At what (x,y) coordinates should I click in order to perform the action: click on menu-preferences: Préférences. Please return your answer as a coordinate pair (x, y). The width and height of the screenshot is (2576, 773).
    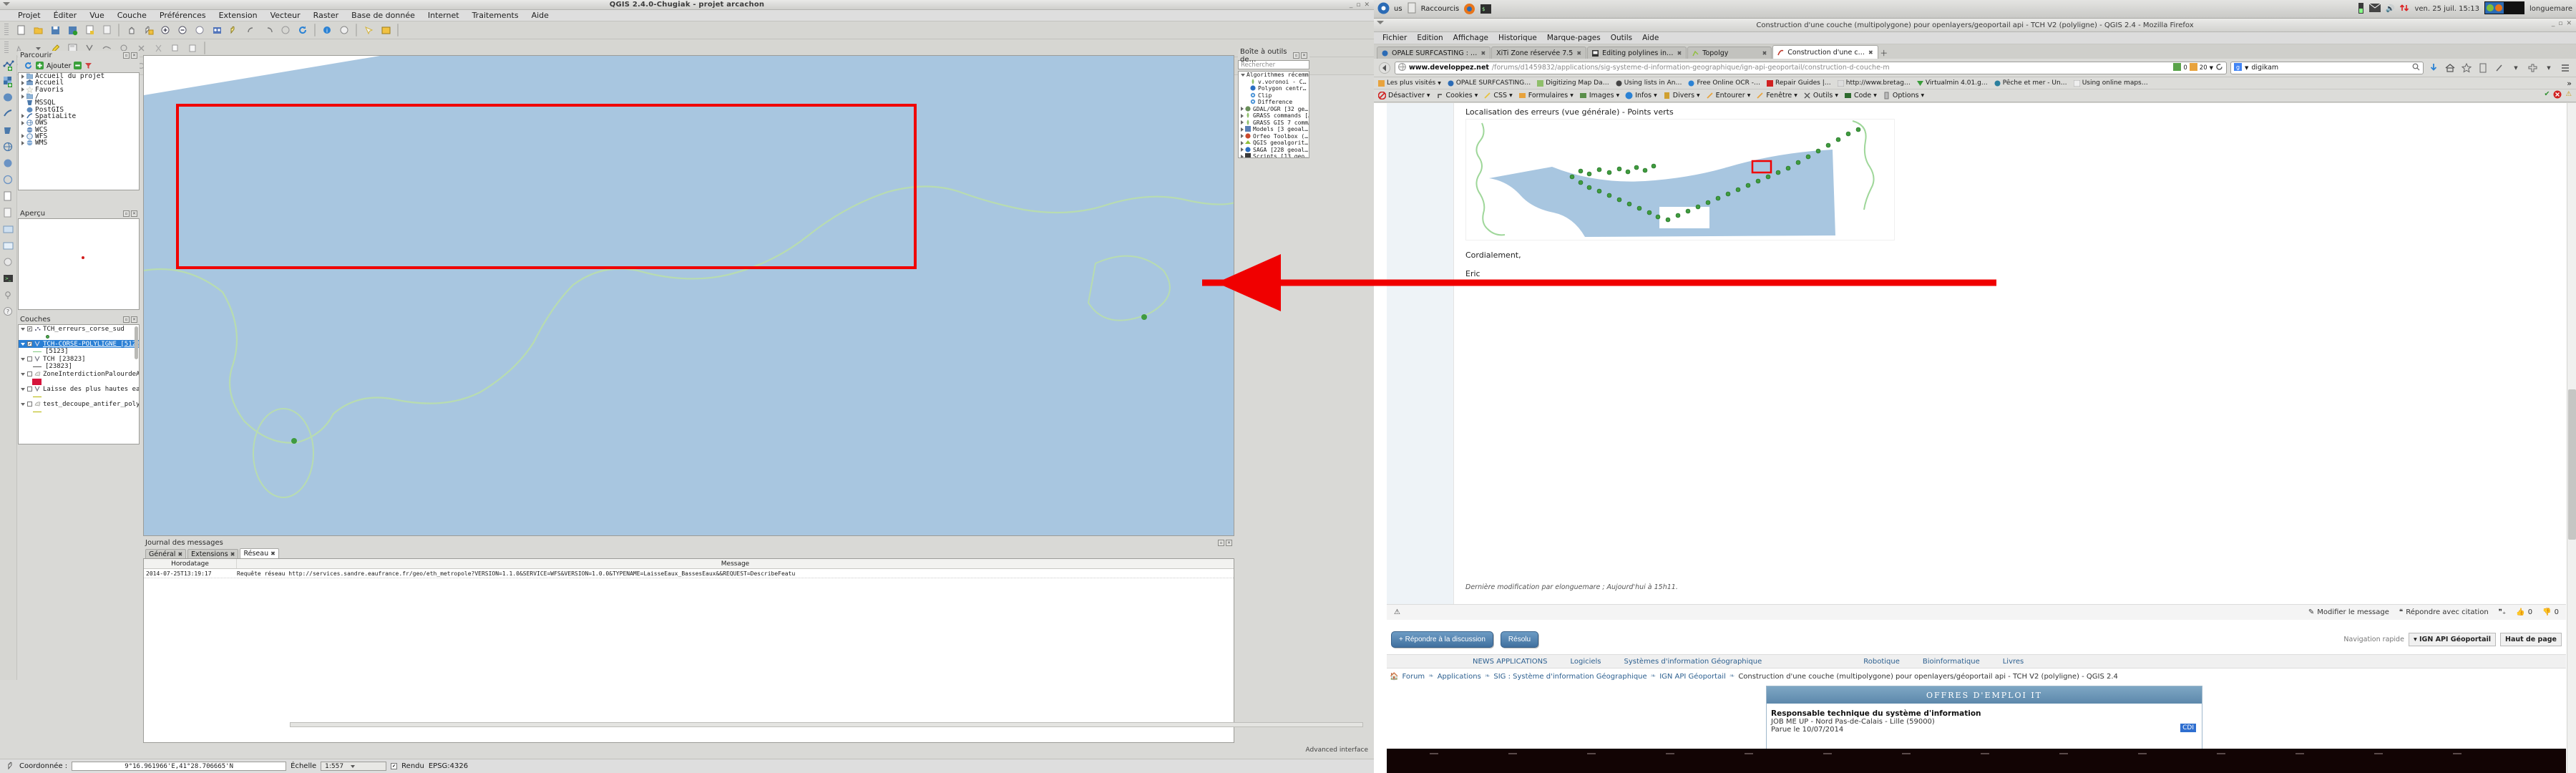
    Looking at the image, I should click on (183, 16).